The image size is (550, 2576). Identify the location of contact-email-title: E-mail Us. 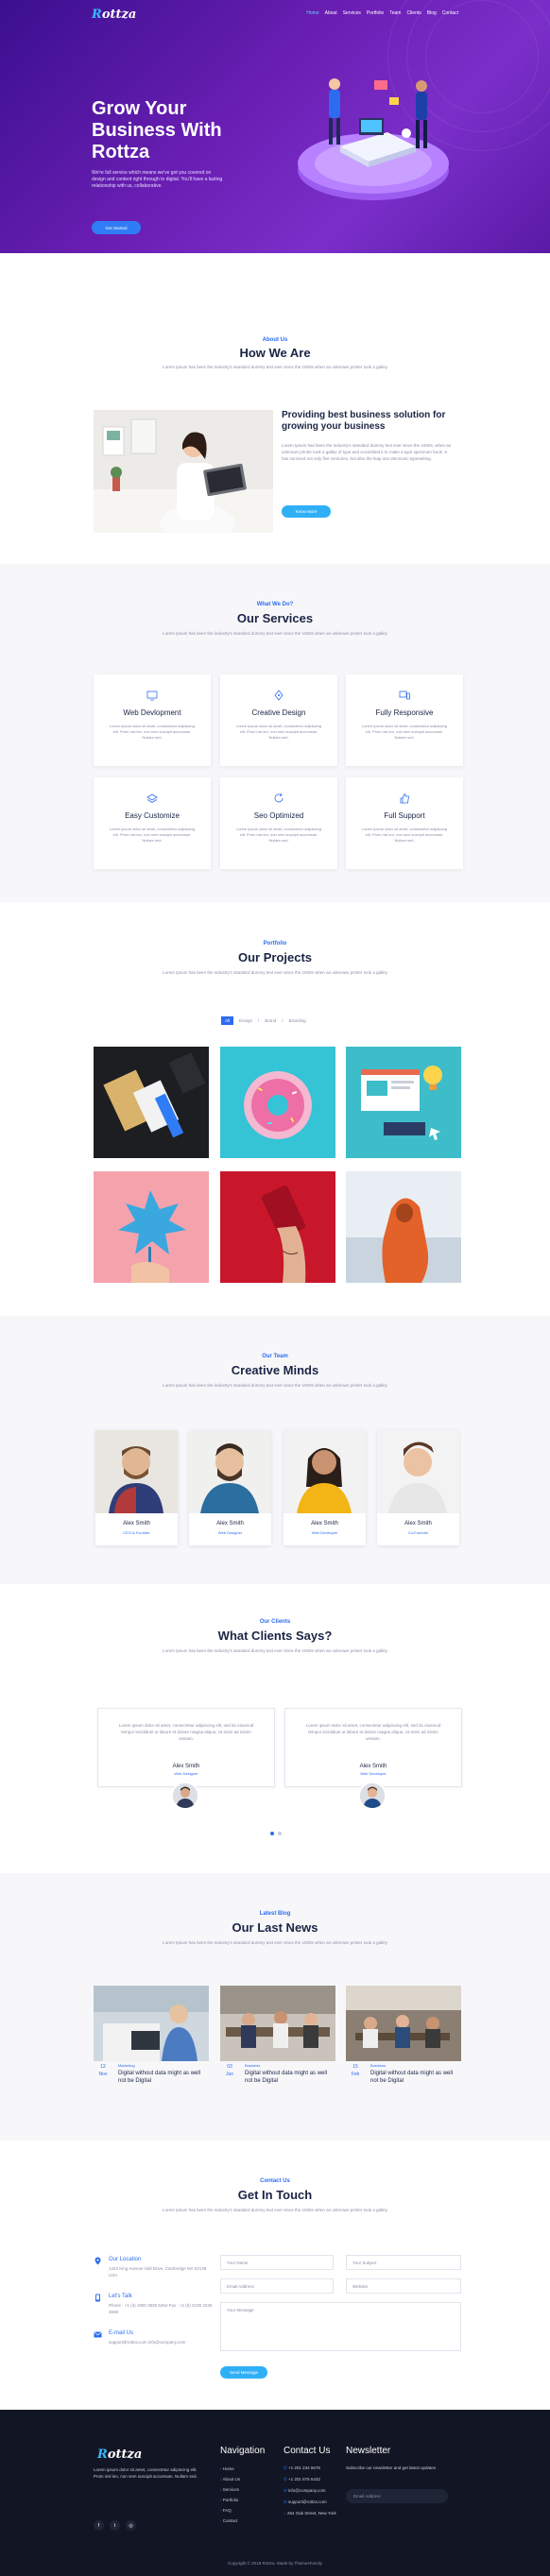
(121, 2333).